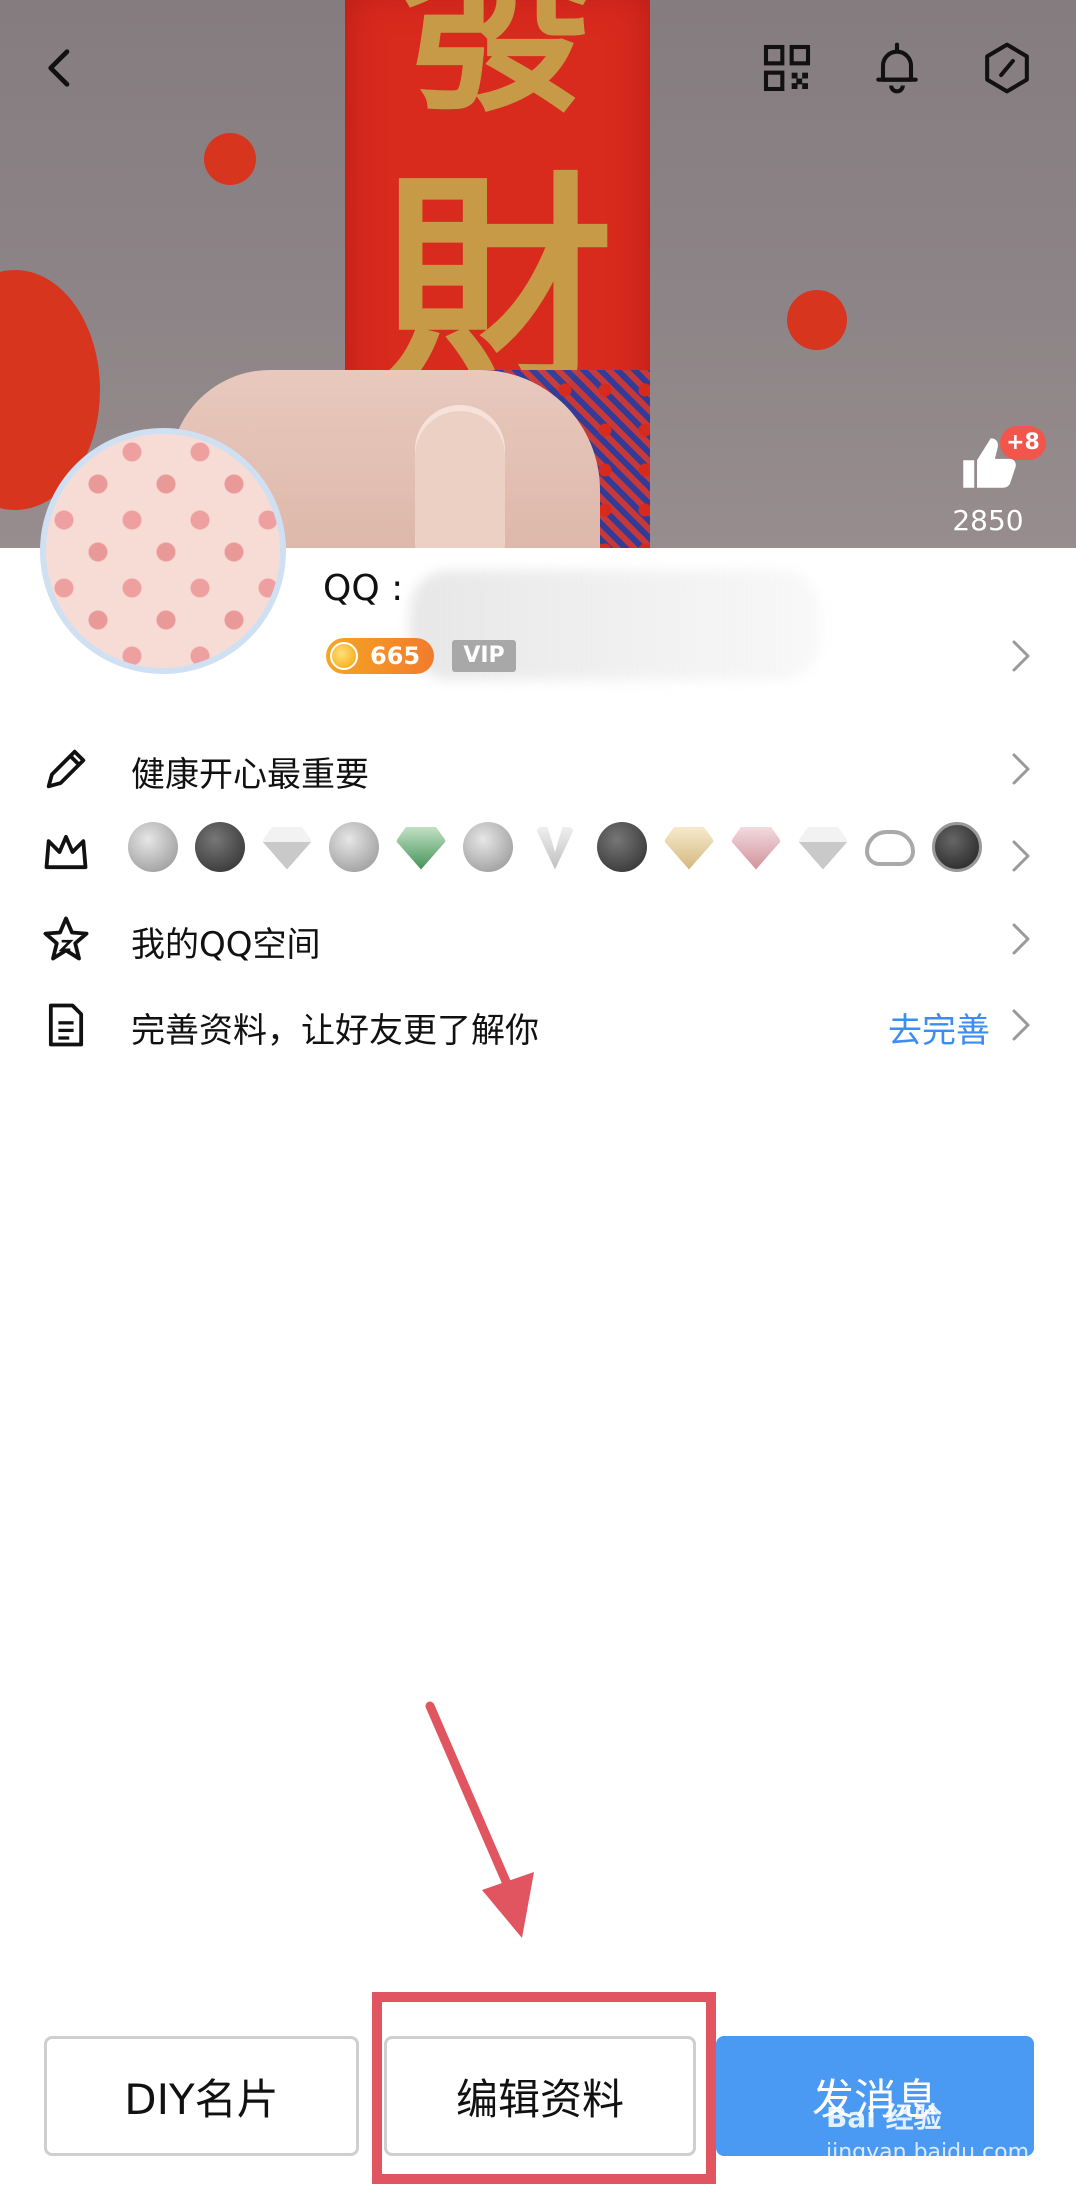  Describe the element at coordinates (66, 1025) in the screenshot. I see `document-icon` at that location.